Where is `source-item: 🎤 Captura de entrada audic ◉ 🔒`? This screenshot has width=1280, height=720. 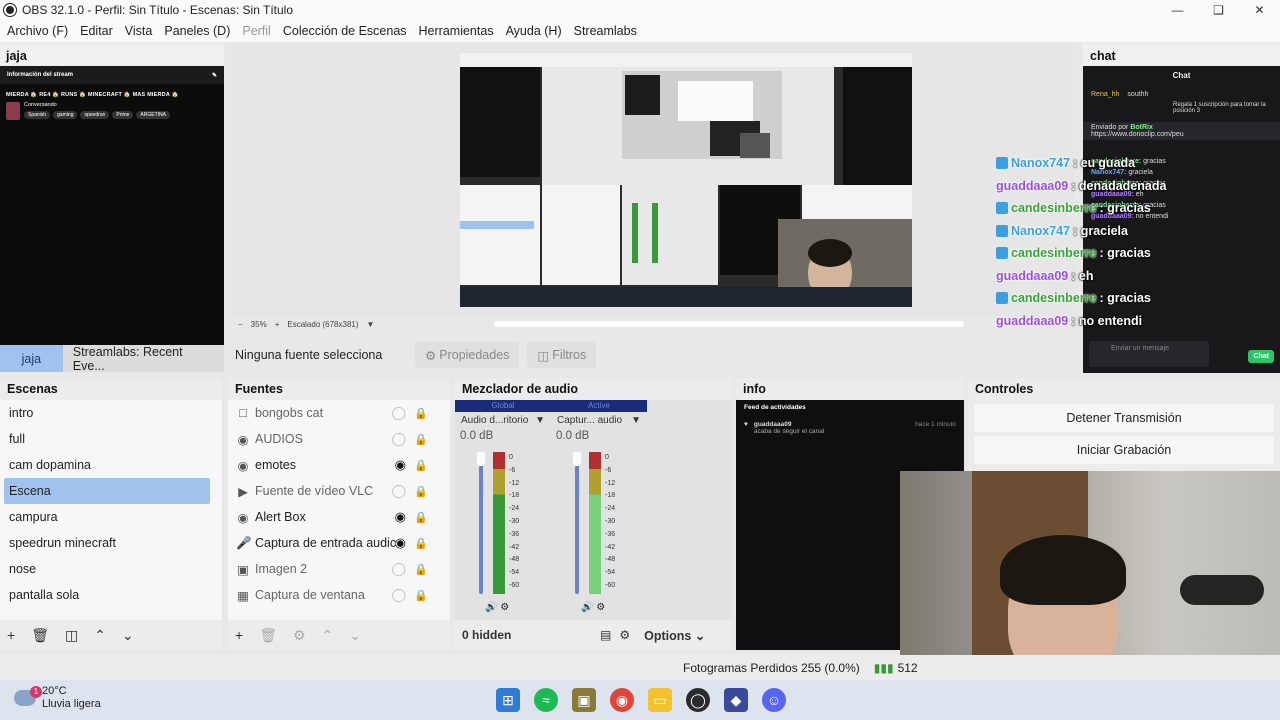 source-item: 🎤 Captura de entrada audic ◉ 🔒 is located at coordinates (339, 543).